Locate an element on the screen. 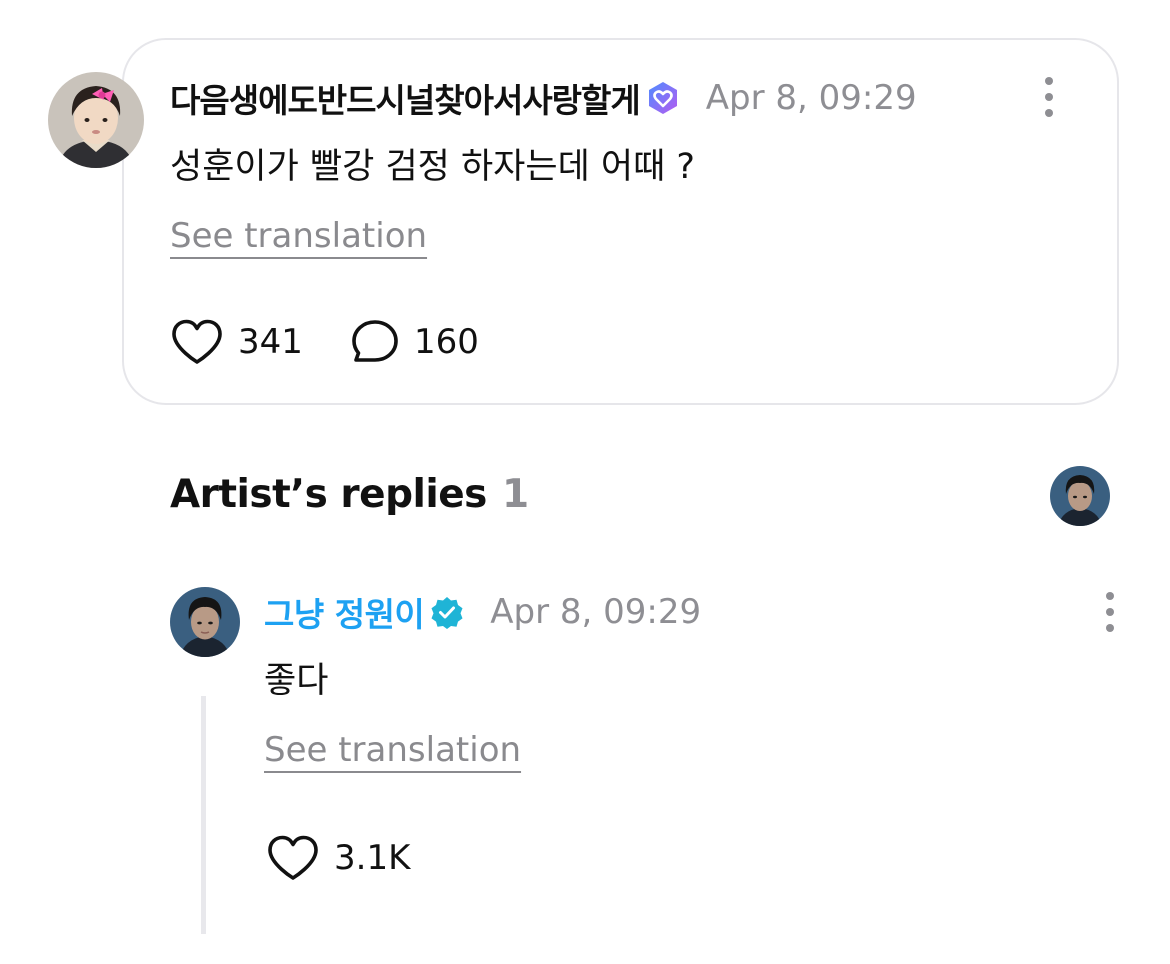 The image size is (1170, 964). like-count: 341 is located at coordinates (270, 342).